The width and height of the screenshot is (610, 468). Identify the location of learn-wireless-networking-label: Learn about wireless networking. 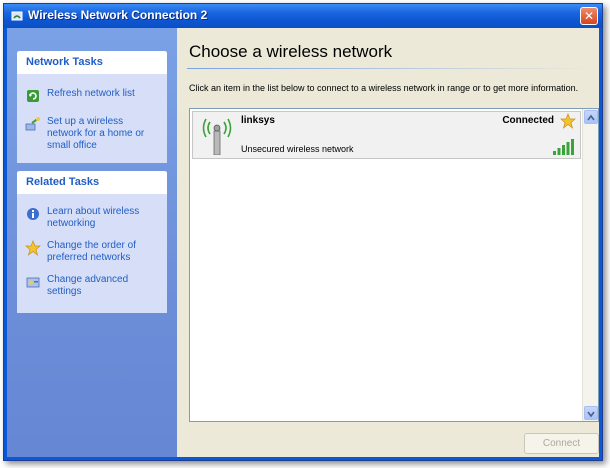
(93, 217).